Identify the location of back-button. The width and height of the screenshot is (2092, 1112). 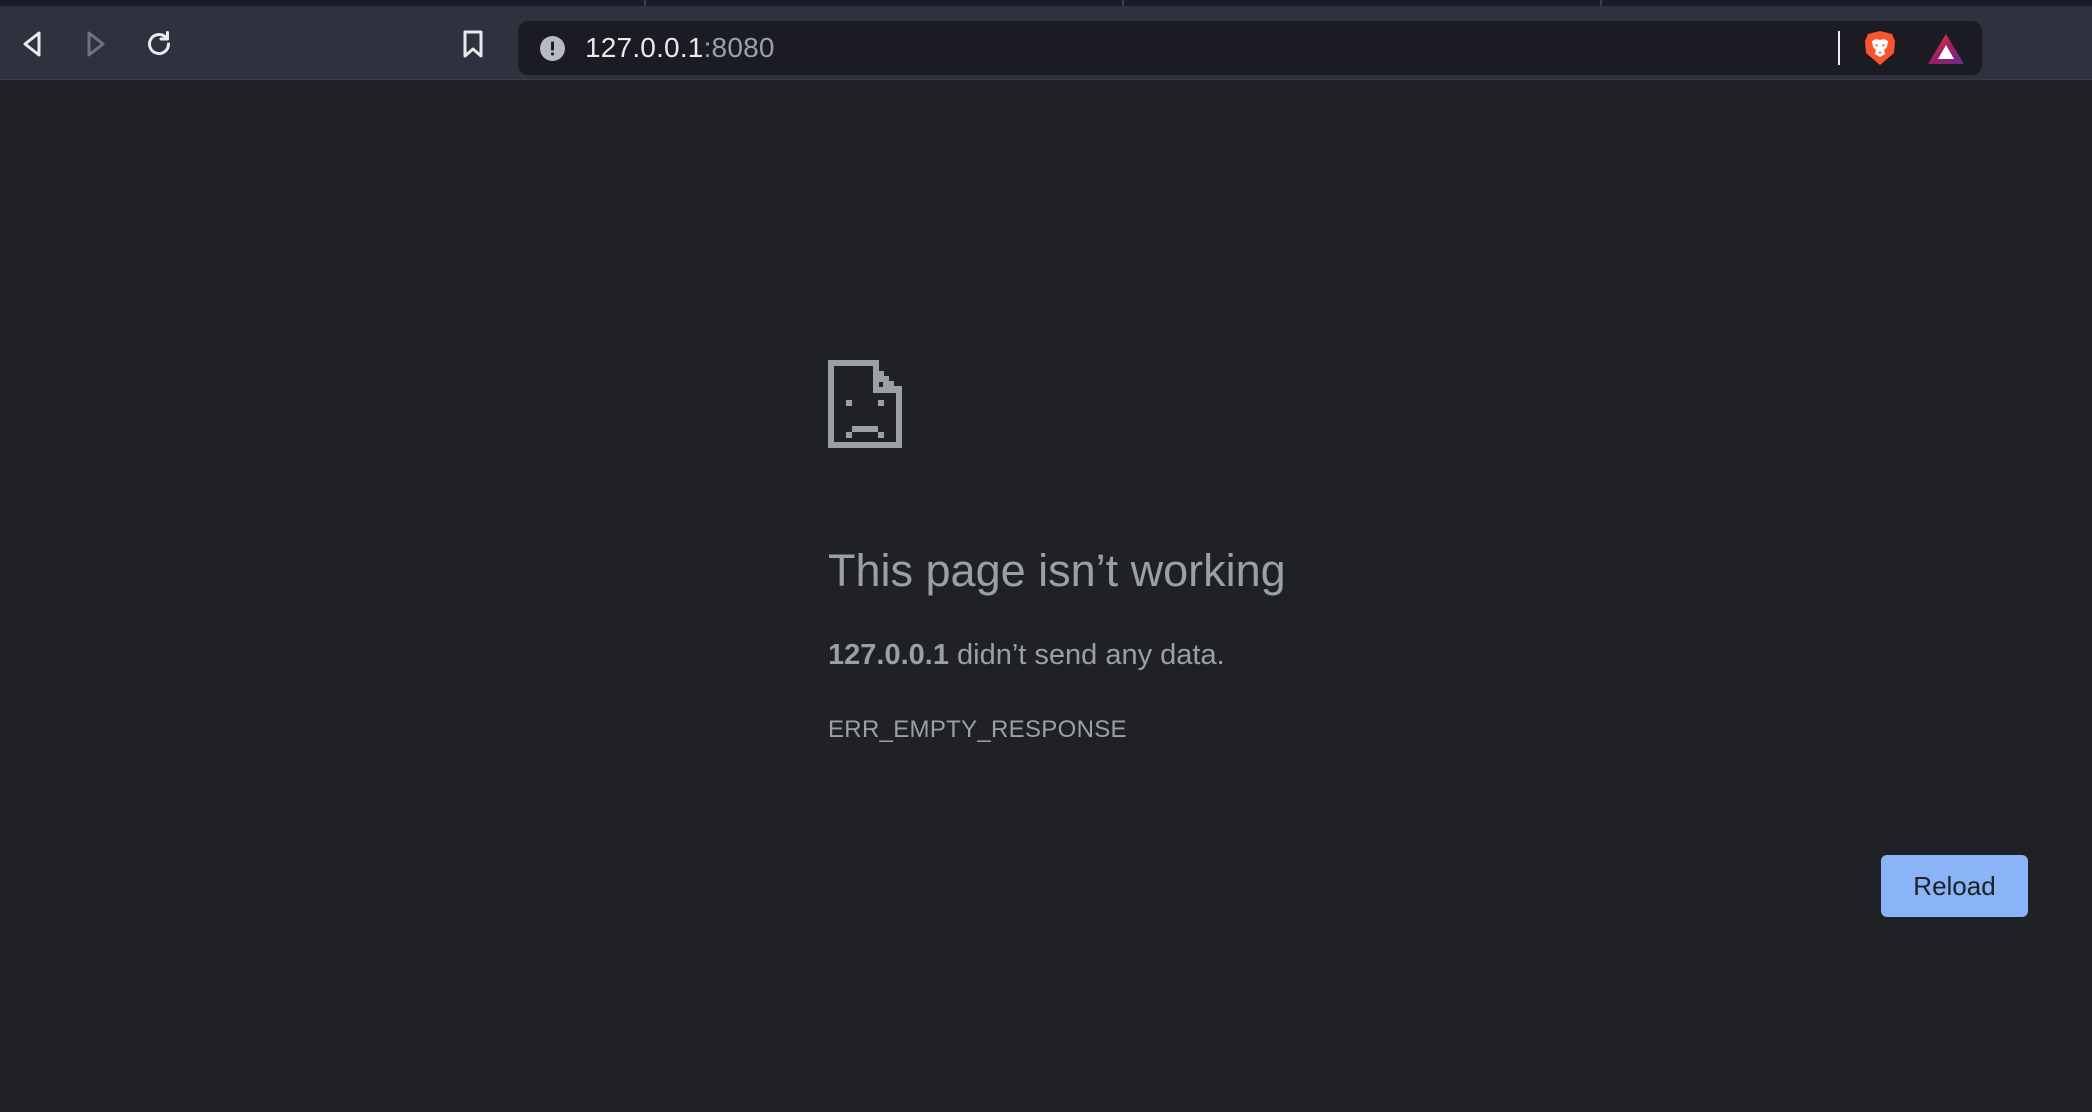
(33, 44).